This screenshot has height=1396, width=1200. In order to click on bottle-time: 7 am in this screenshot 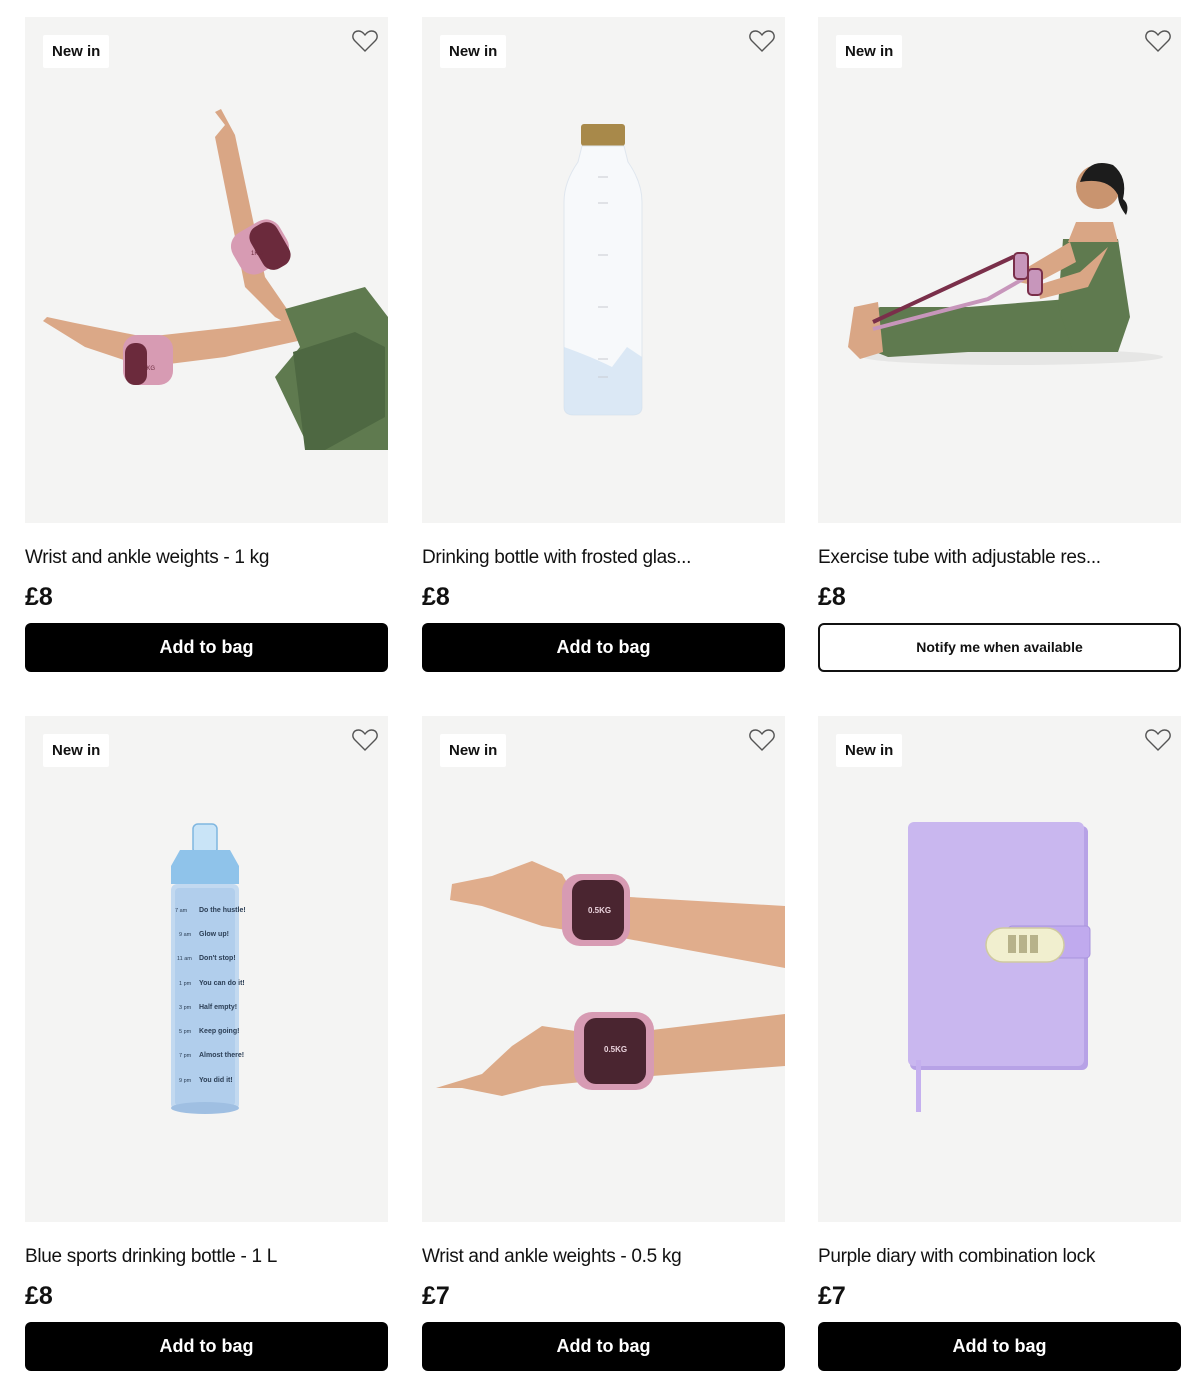, I will do `click(181, 911)`.